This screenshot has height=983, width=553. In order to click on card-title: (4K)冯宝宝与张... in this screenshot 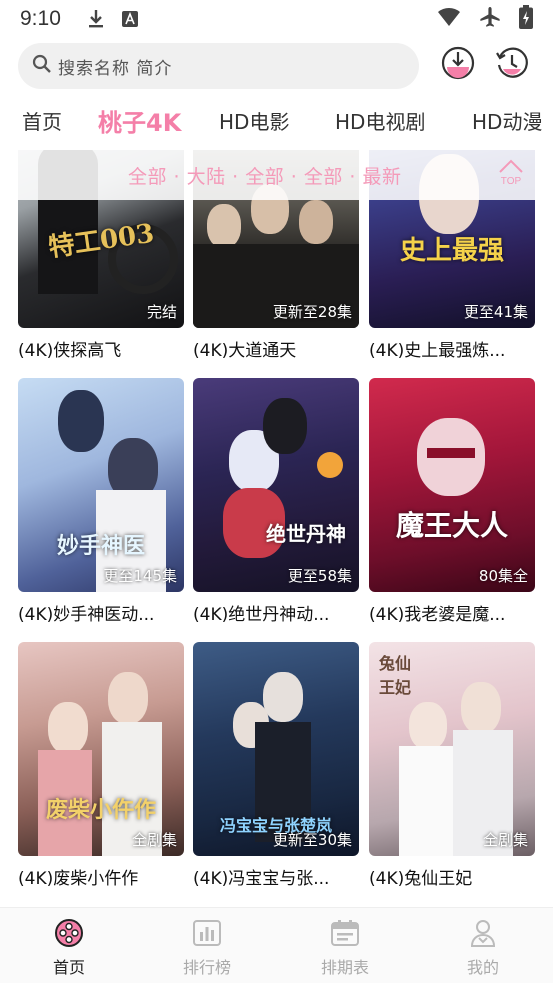, I will do `click(283, 876)`.